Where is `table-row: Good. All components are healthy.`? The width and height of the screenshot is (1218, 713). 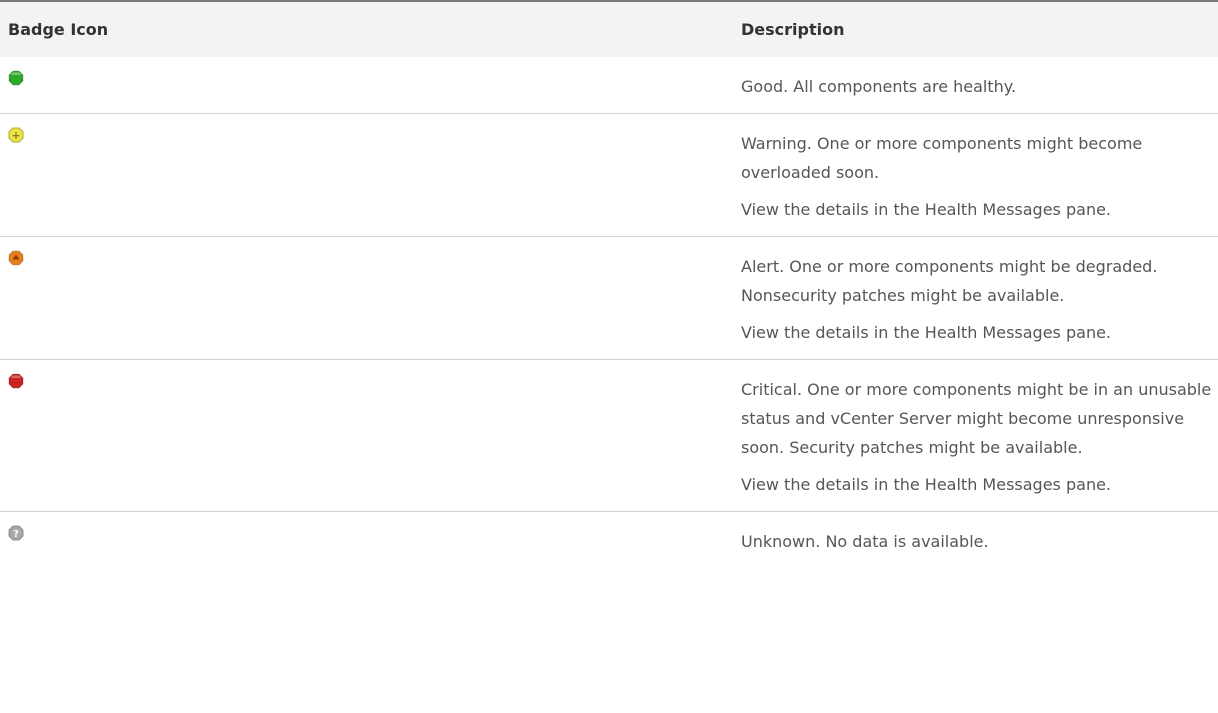
table-row: Good. All components are healthy. is located at coordinates (609, 85).